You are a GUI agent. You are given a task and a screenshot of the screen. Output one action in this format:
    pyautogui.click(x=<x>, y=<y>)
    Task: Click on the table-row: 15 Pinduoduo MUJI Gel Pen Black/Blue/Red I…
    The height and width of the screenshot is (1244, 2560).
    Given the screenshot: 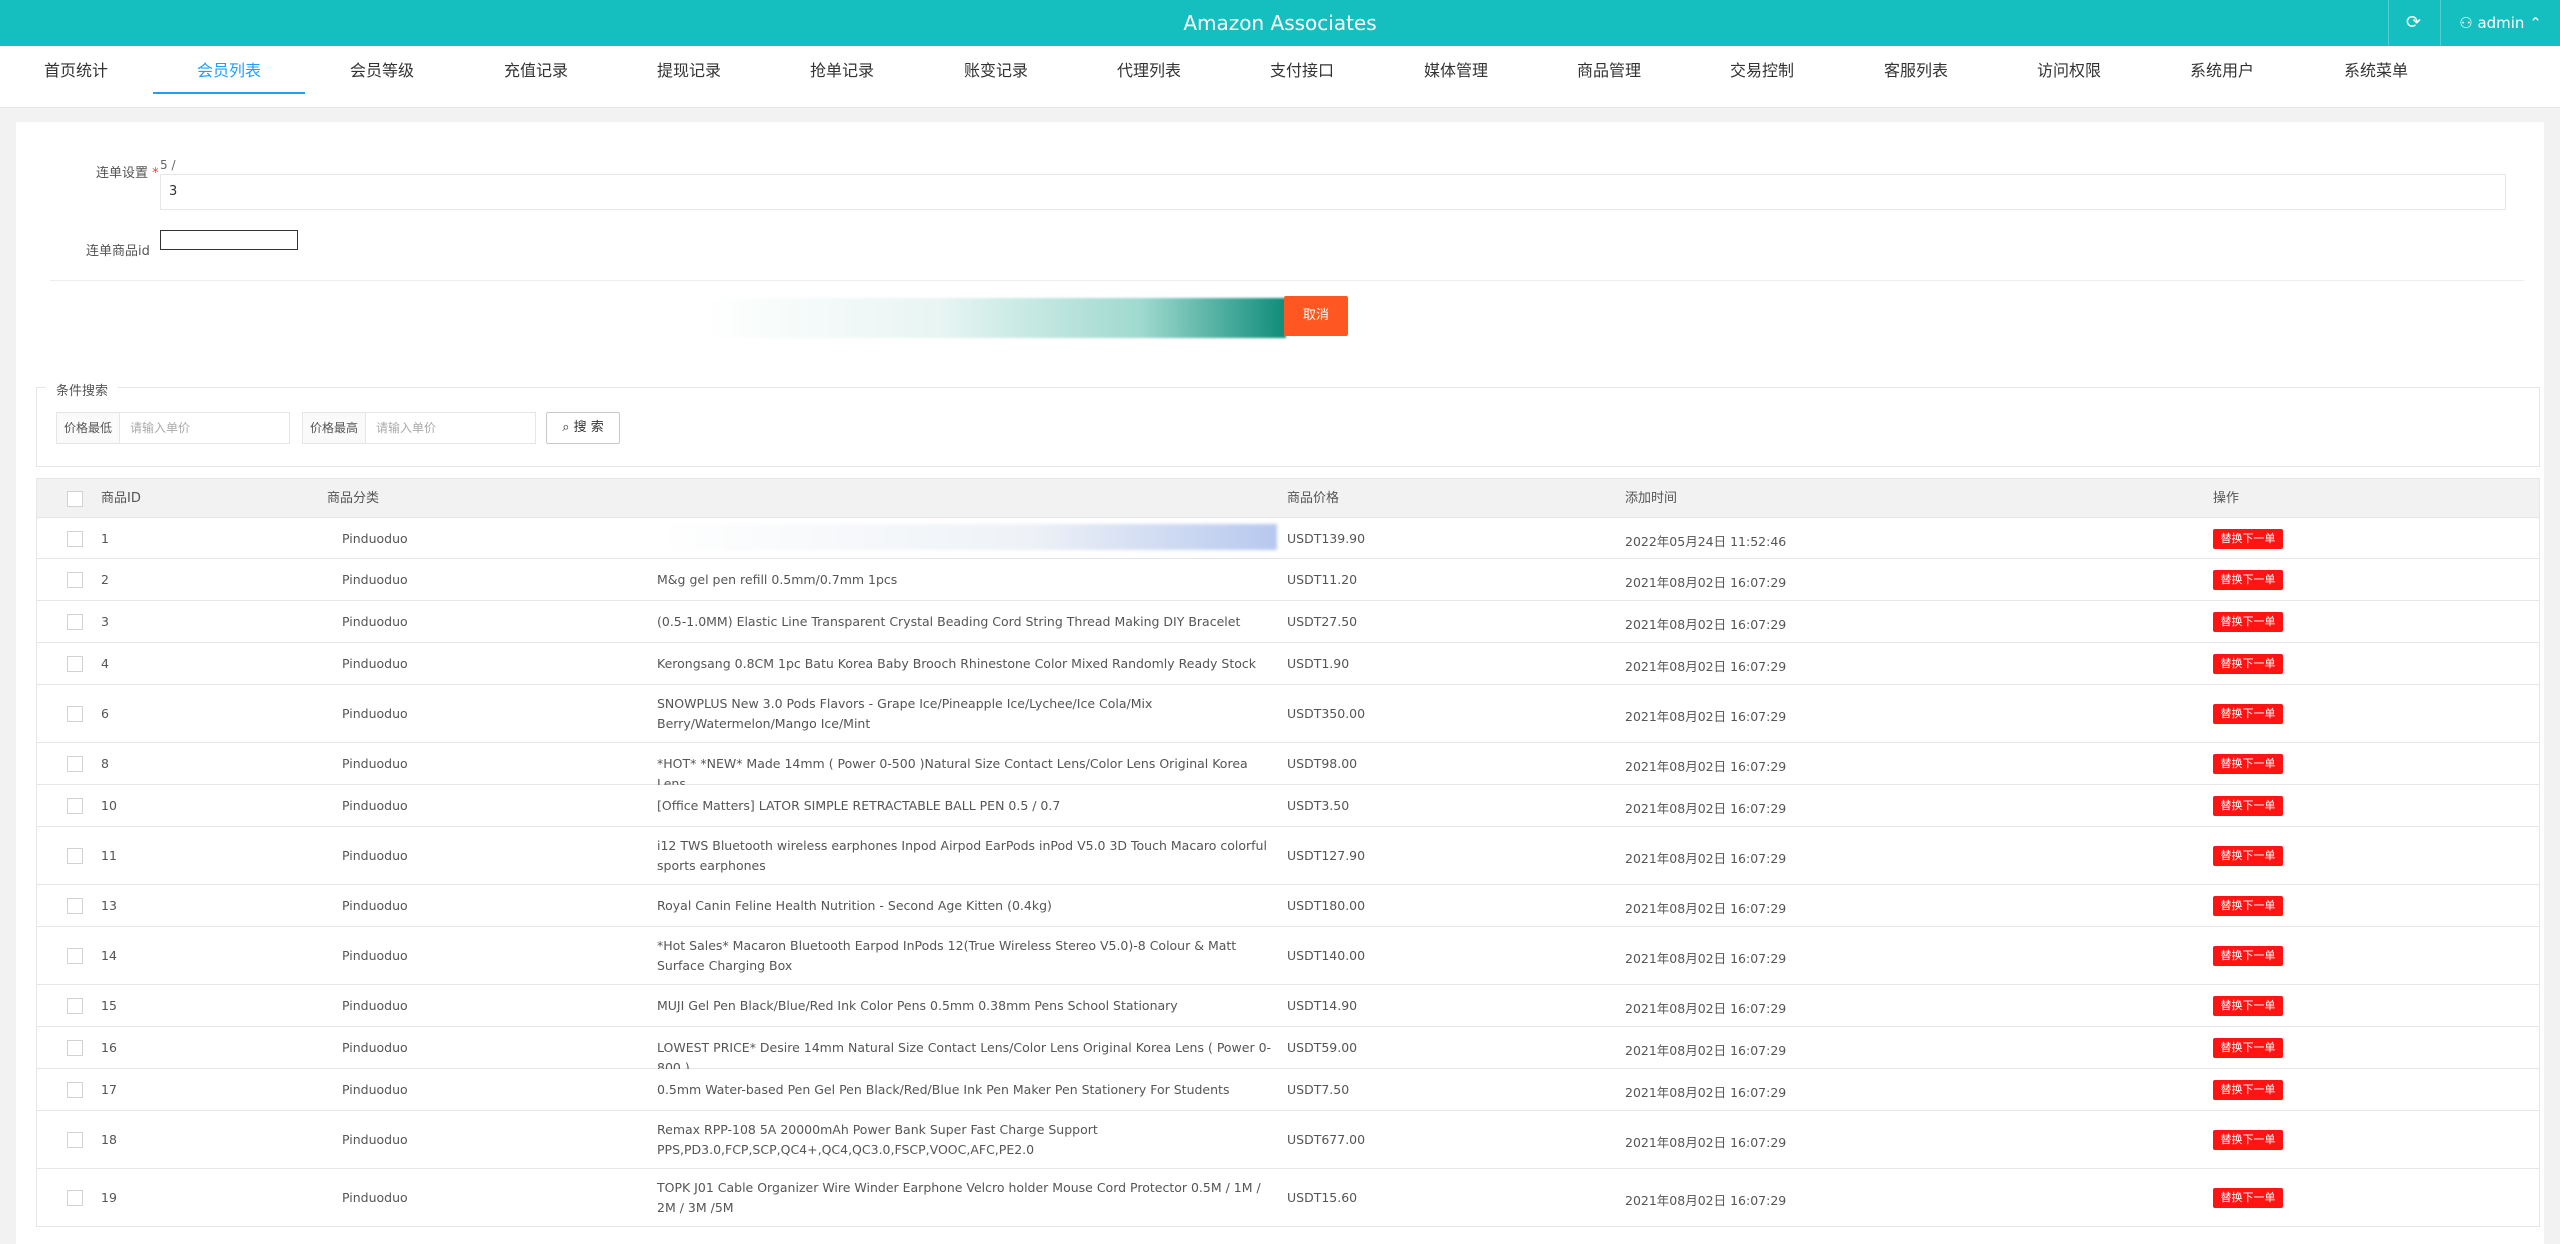 What is the action you would take?
    pyautogui.click(x=1288, y=1006)
    